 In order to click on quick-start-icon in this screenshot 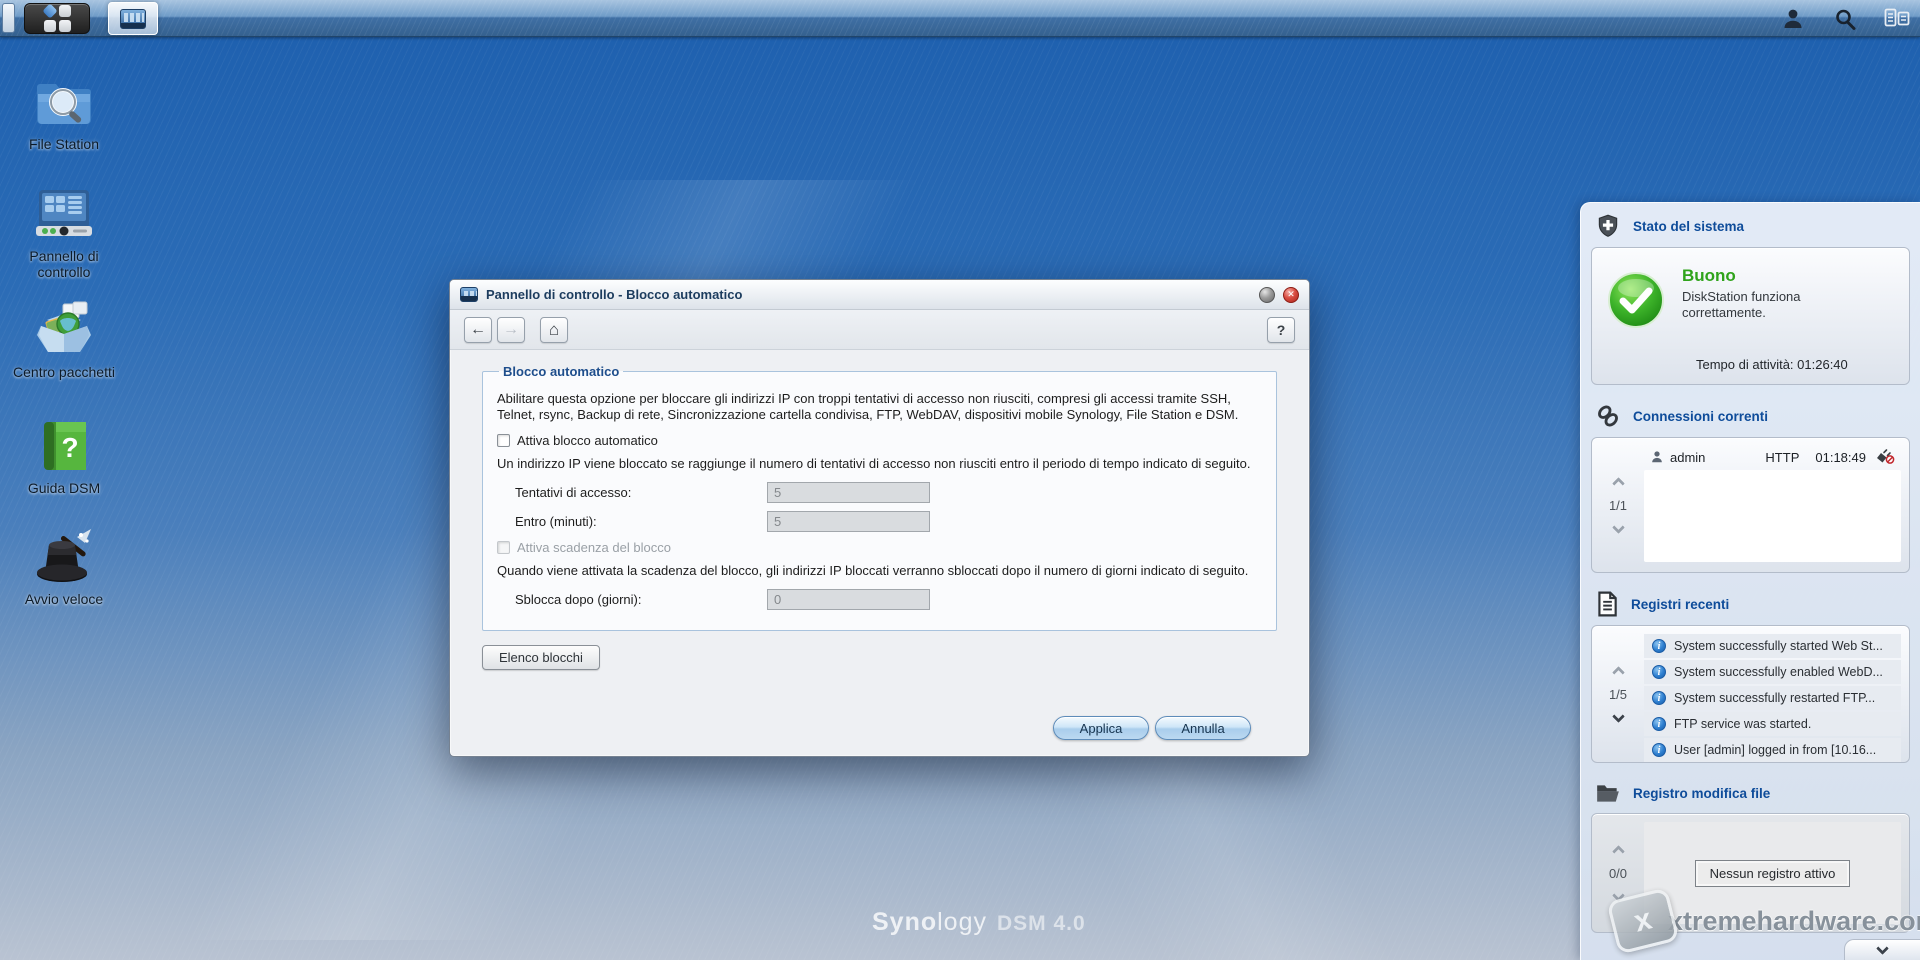, I will do `click(64, 555)`.